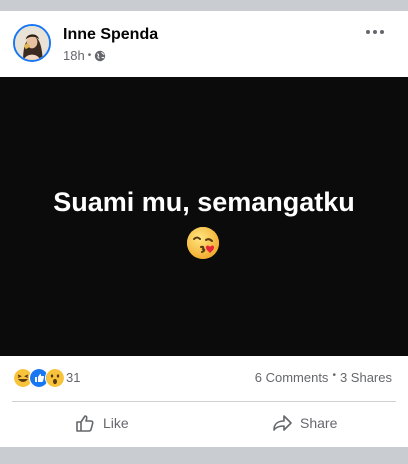  I want to click on post-text: Suami mu, semangatku, so click(204, 202).